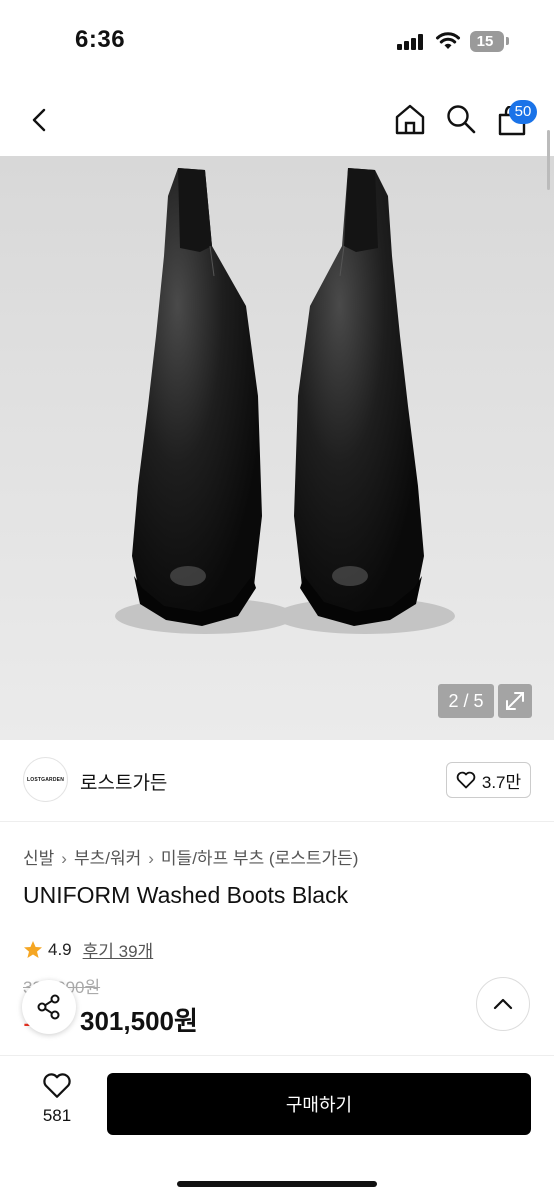 This screenshot has width=554, height=1200. I want to click on buy-button-label: 구매하기, so click(319, 1105).